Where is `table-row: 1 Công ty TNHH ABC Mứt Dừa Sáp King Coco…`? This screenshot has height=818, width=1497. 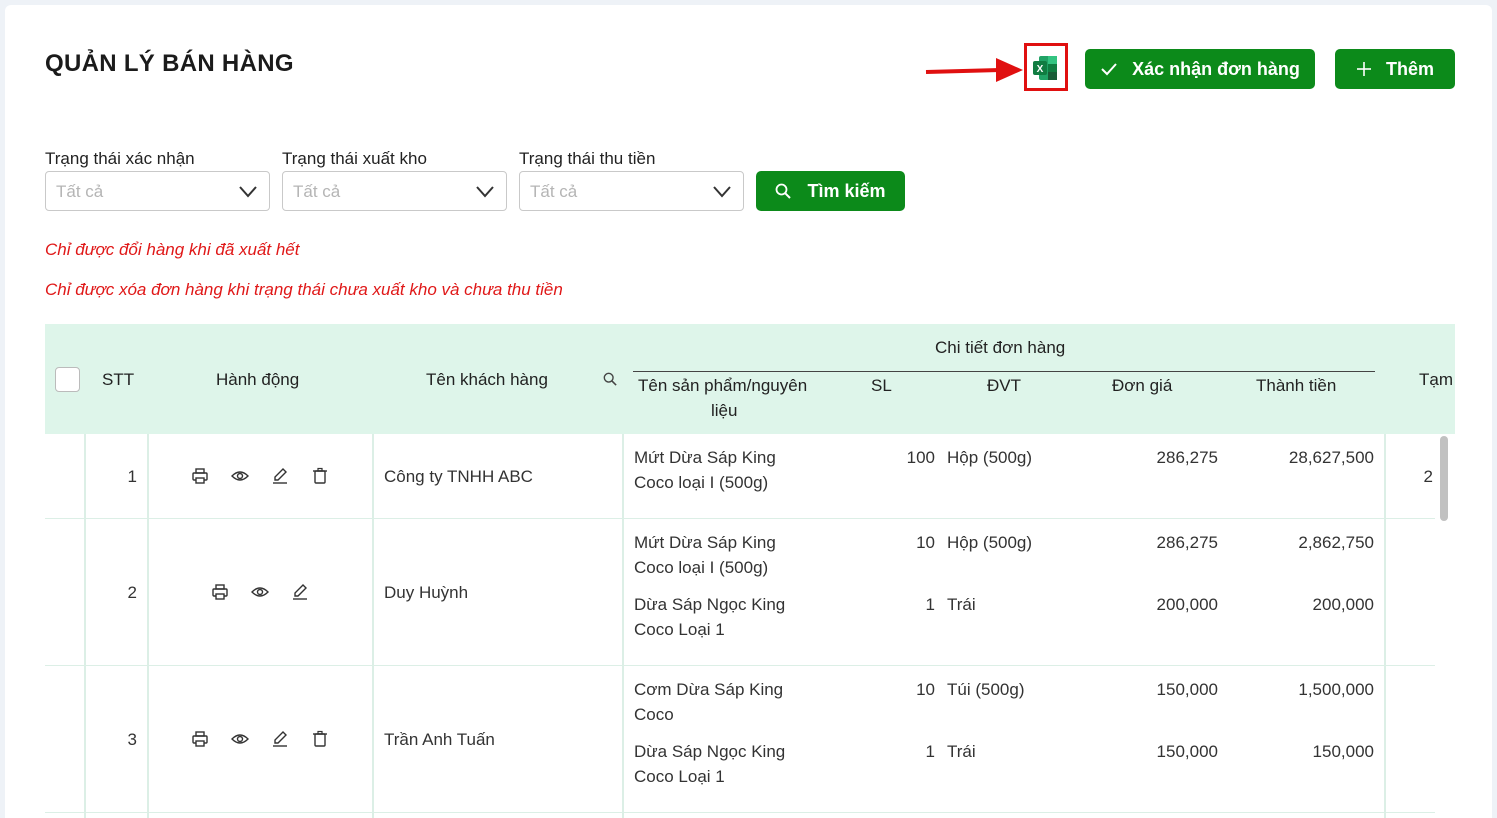
table-row: 1 Công ty TNHH ABC Mứt Dừa Sáp King Coco… is located at coordinates (740, 476).